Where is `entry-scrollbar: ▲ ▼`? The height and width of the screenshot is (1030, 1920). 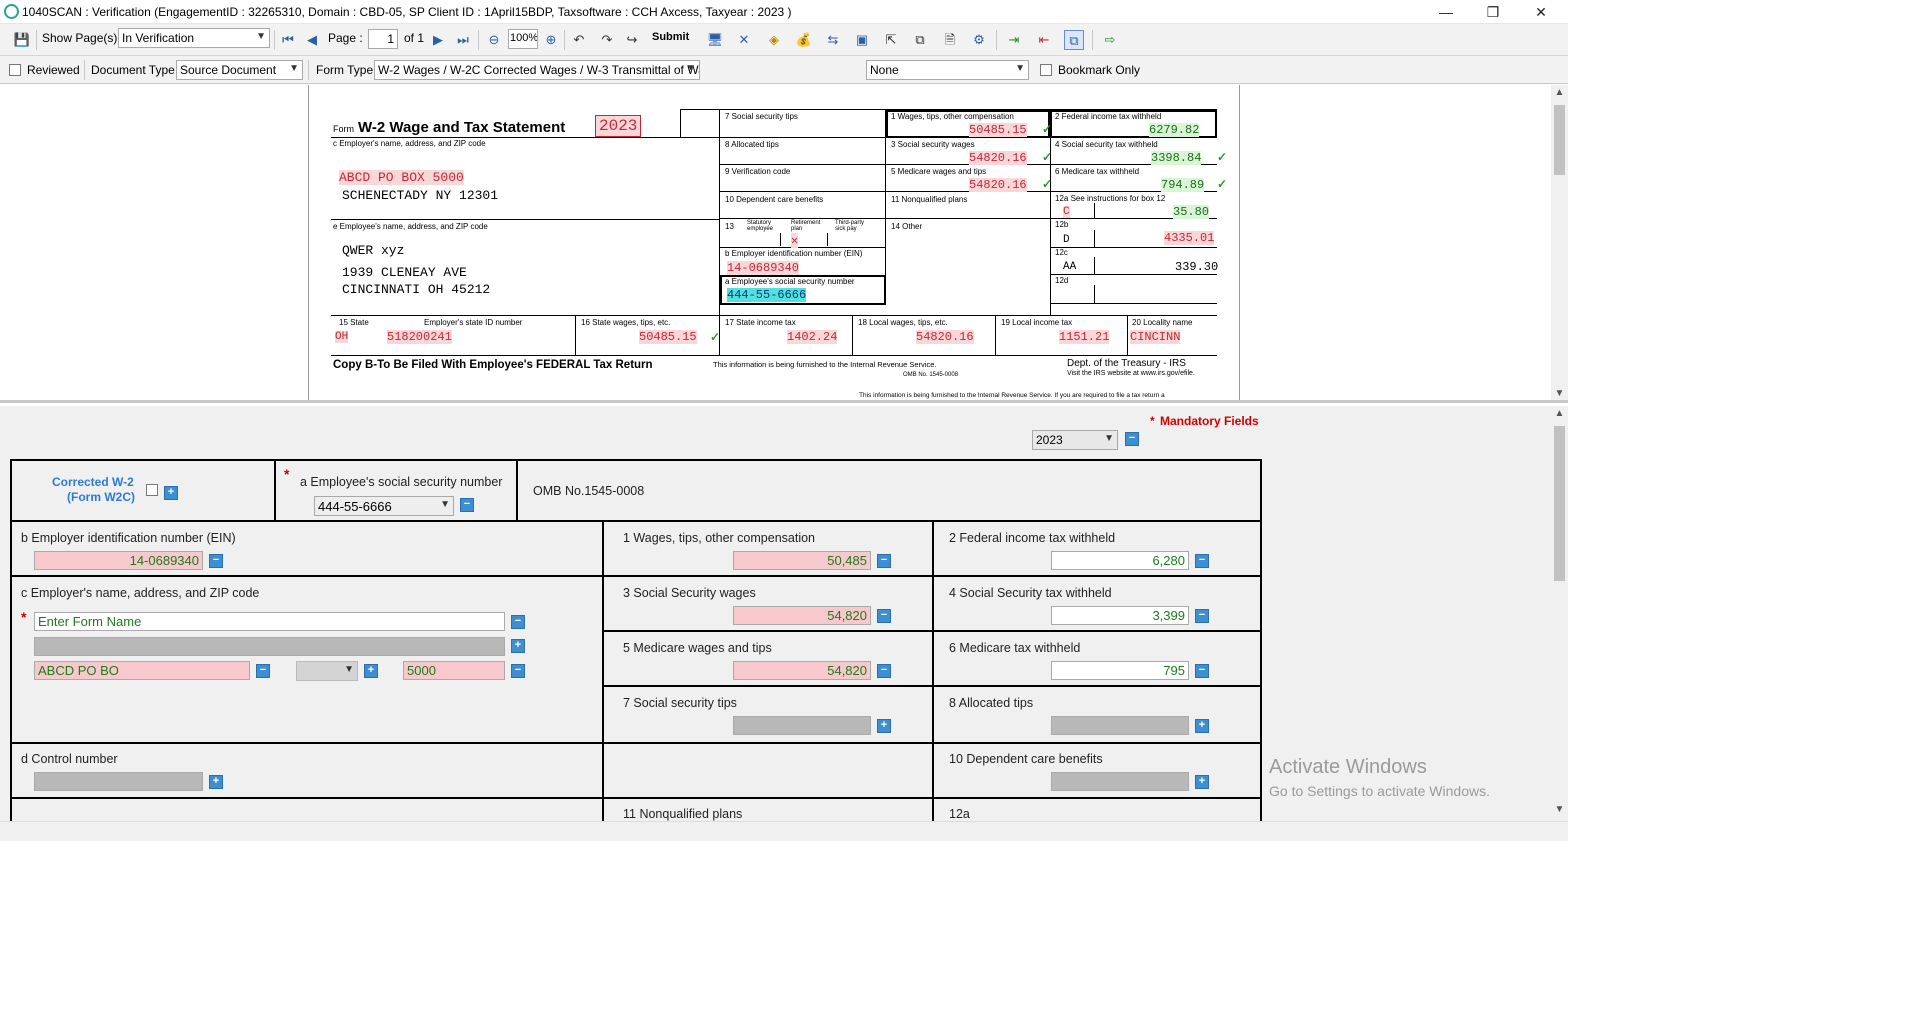
entry-scrollbar: ▲ ▼ is located at coordinates (1559, 613).